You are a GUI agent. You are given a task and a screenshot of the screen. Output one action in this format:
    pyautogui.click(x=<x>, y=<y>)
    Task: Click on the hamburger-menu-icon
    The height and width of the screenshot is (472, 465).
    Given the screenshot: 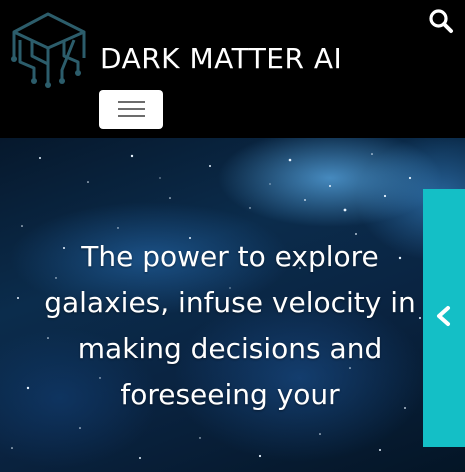 What is the action you would take?
    pyautogui.click(x=131, y=102)
    